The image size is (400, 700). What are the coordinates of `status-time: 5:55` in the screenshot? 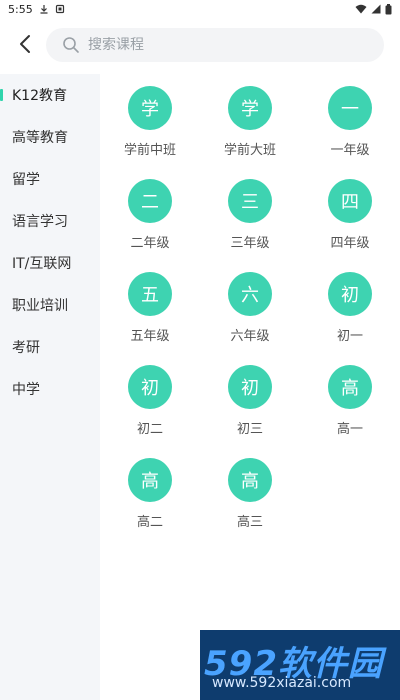 It's located at (20, 9).